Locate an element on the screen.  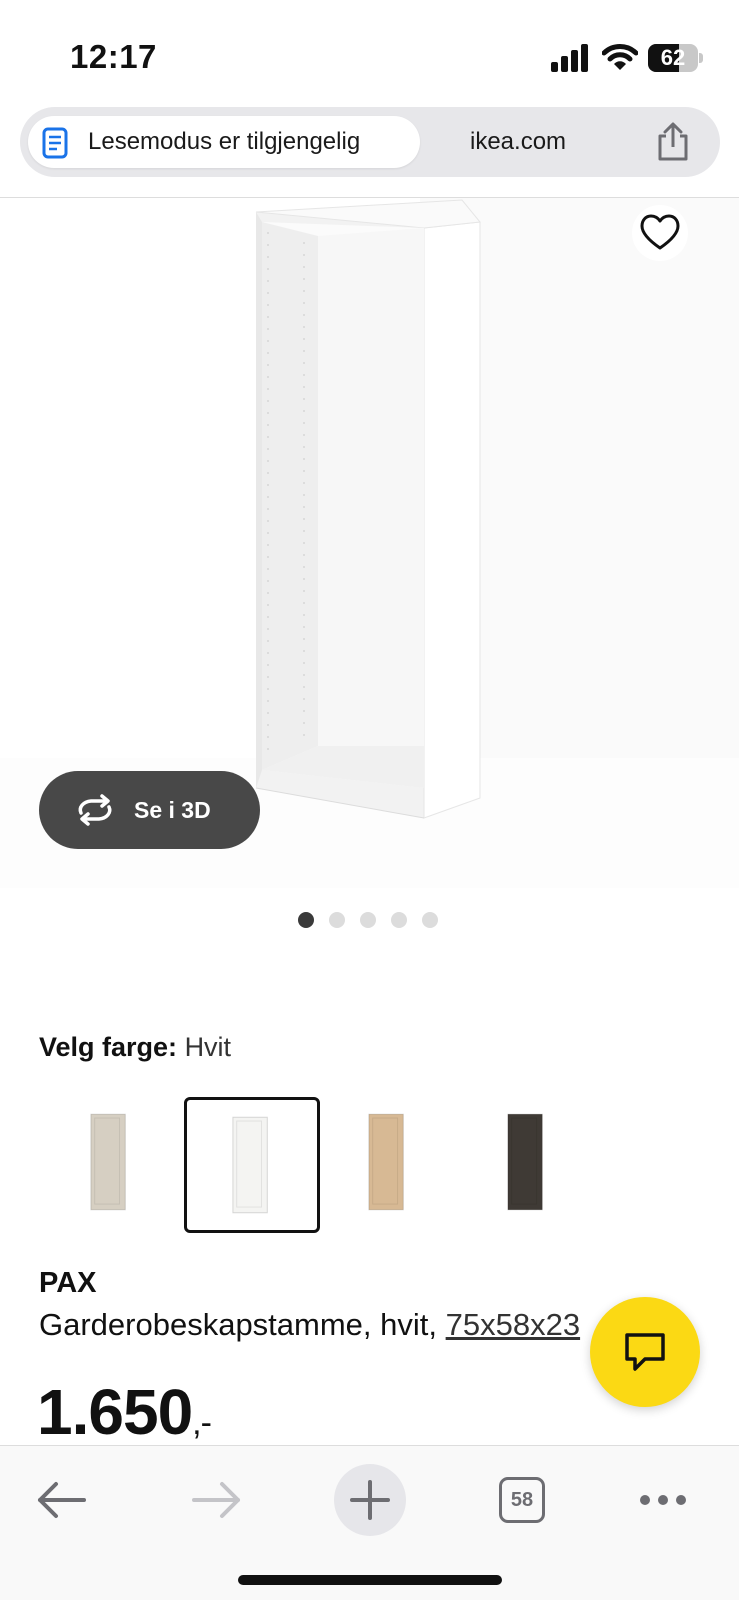
color-swatches is located at coordinates (345, 1165).